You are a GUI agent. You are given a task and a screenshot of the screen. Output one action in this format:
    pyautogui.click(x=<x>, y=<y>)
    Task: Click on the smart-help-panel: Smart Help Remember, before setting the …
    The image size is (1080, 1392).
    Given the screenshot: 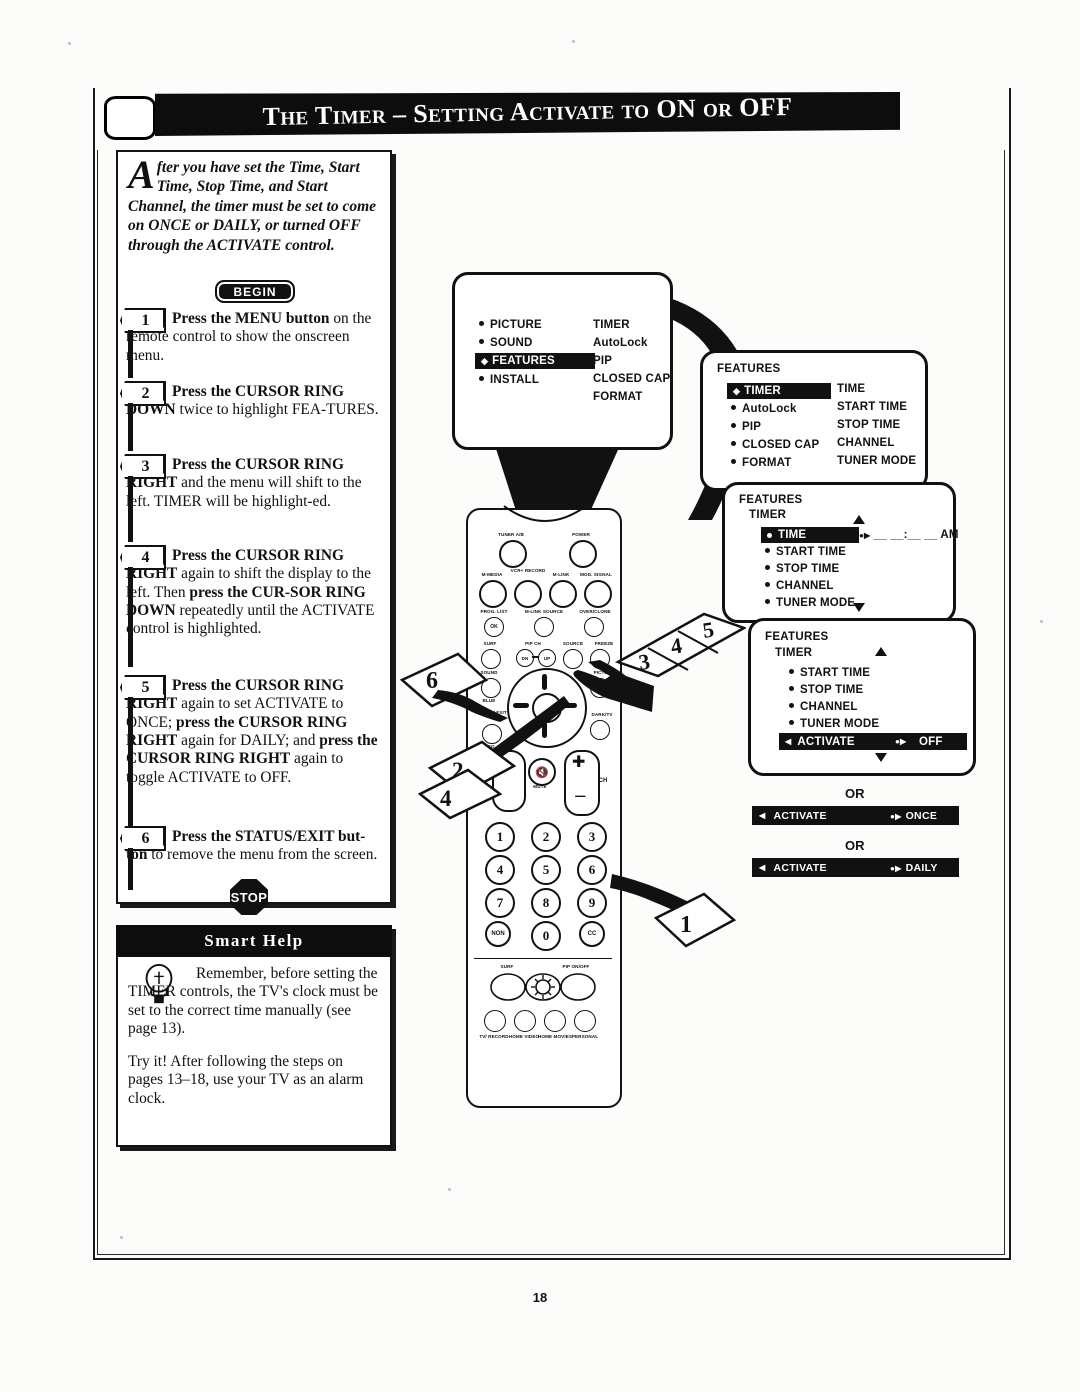 What is the action you would take?
    pyautogui.click(x=254, y=1036)
    